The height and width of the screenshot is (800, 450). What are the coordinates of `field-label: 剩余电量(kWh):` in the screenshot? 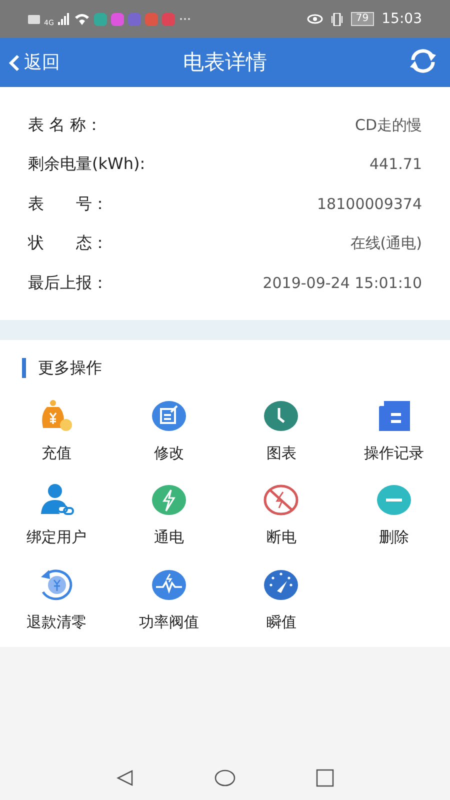 It's located at (87, 164).